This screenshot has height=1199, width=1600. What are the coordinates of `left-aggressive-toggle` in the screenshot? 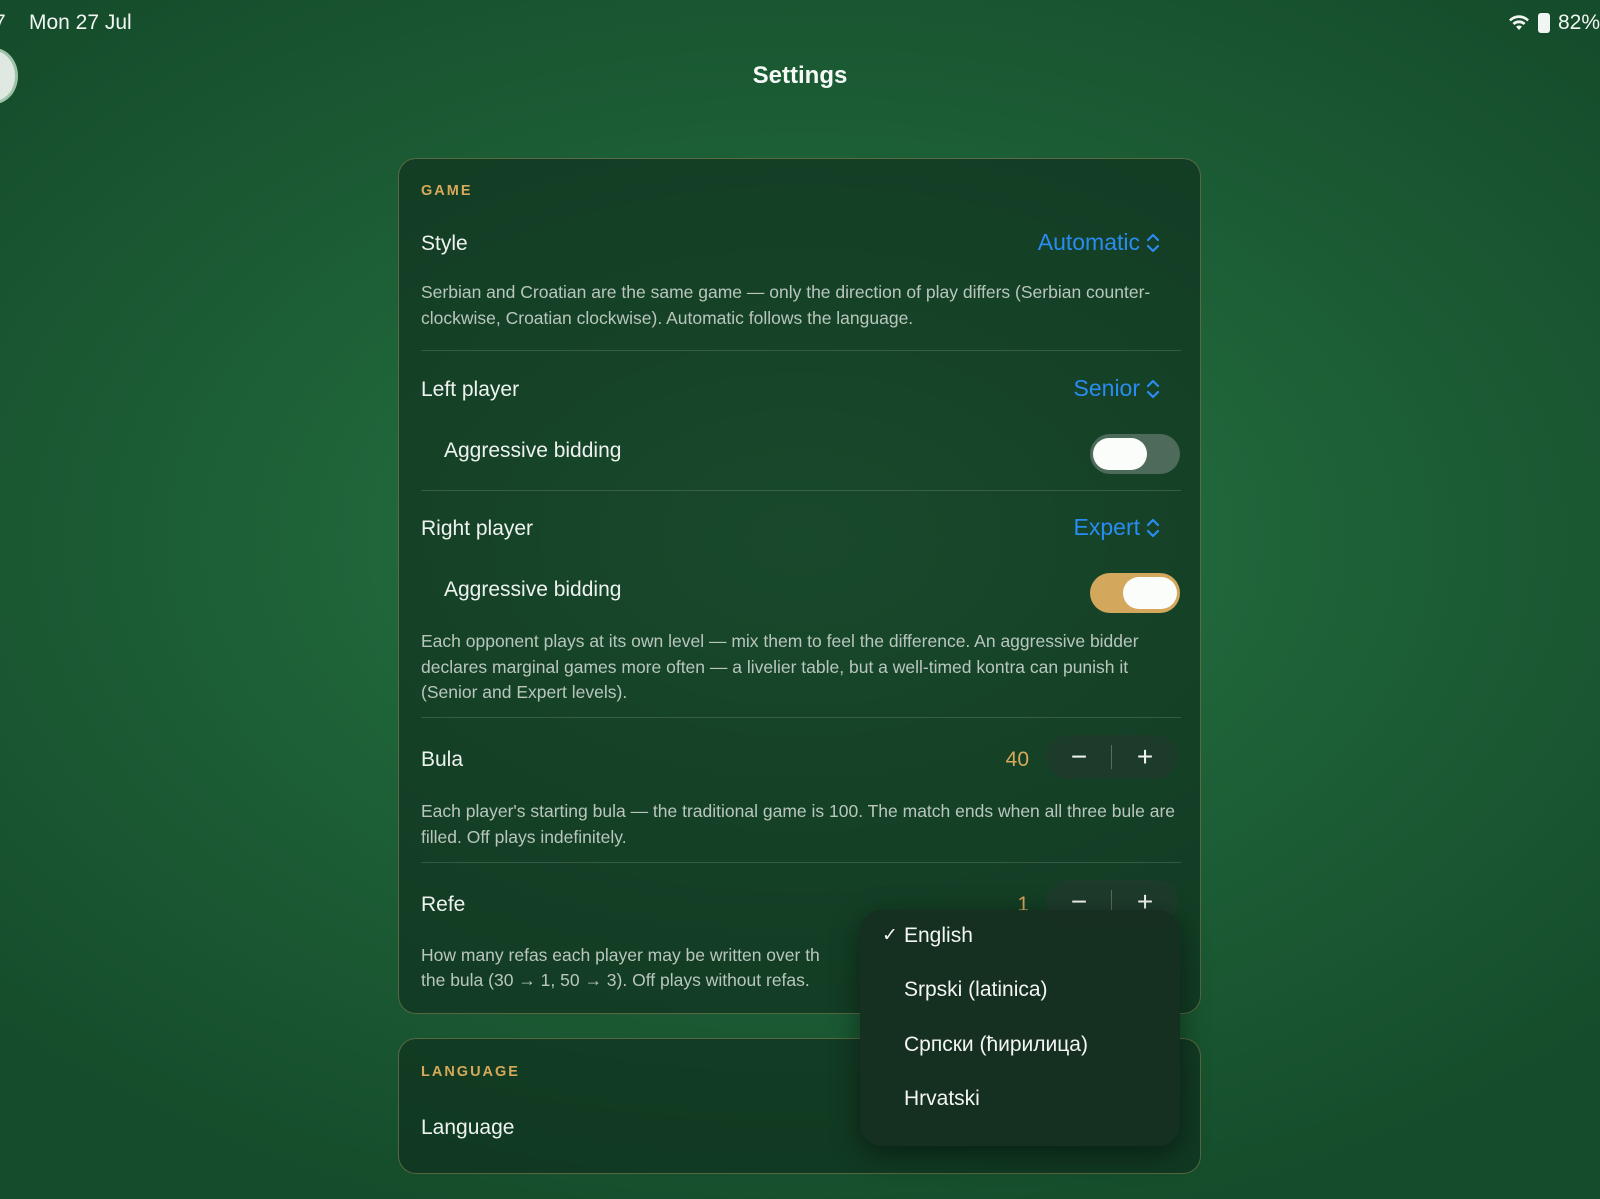 It's located at (1135, 454).